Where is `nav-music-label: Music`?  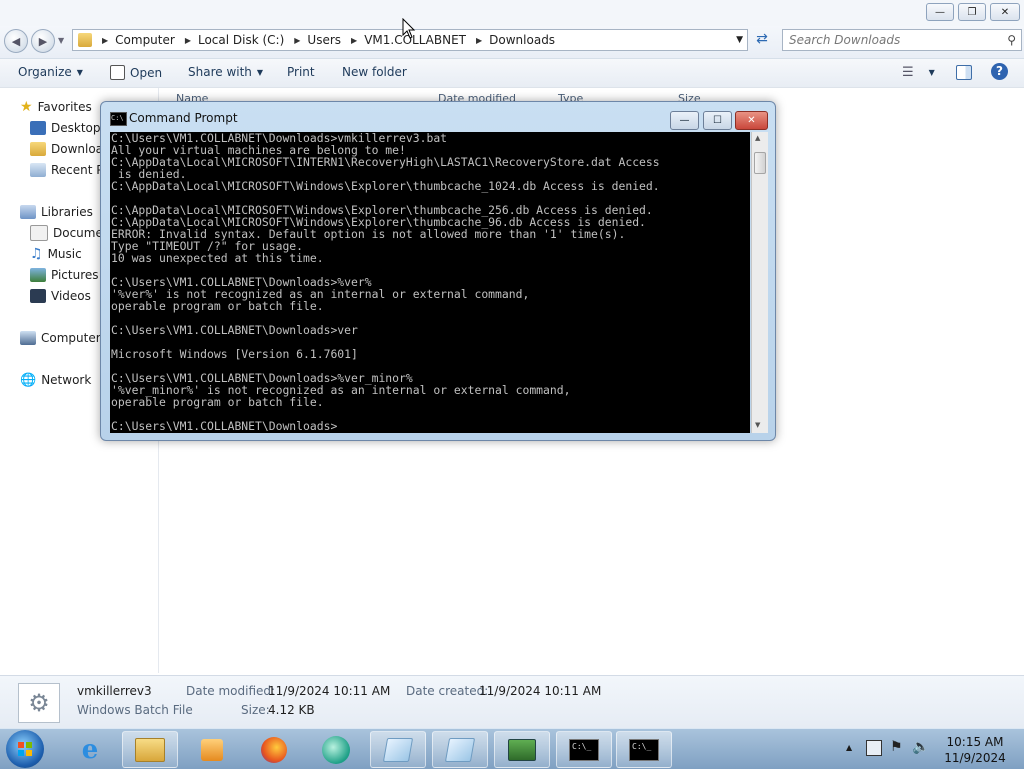 nav-music-label: Music is located at coordinates (64, 254).